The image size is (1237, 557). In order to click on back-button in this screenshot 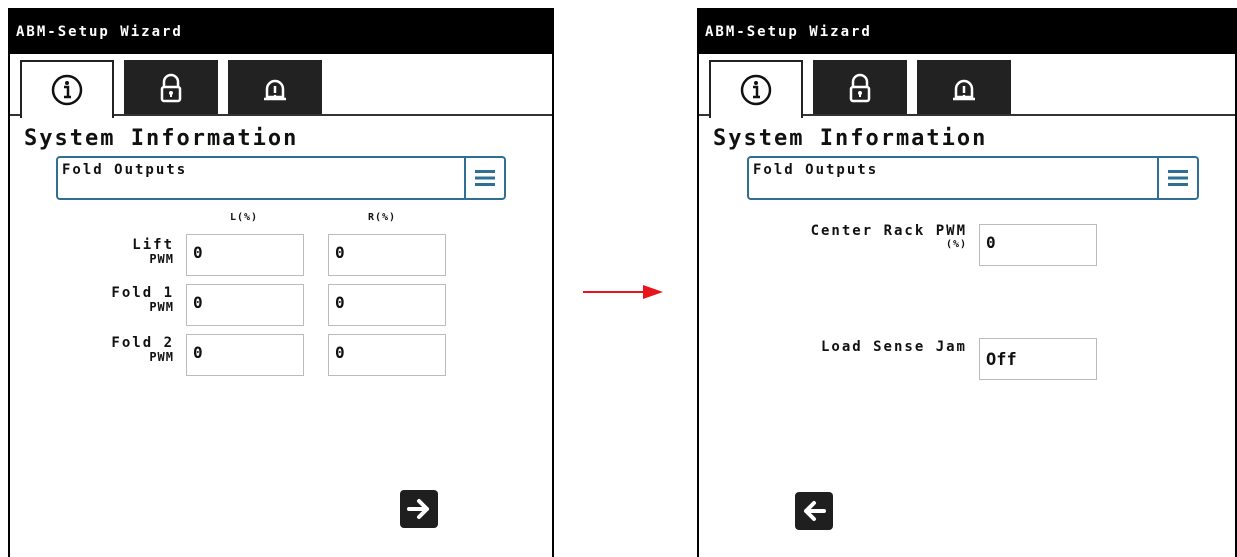, I will do `click(814, 511)`.